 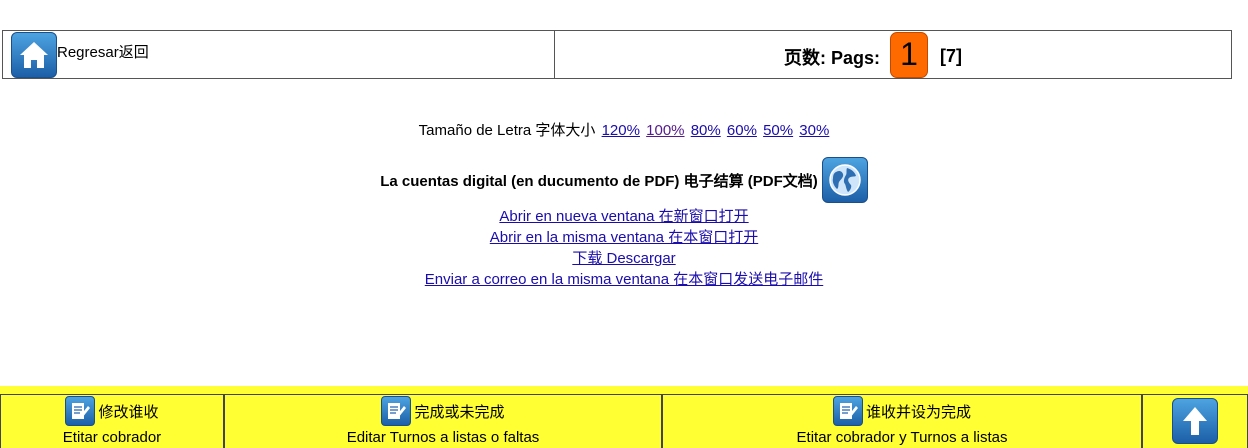 I want to click on pagination: 页数: Pags: 1 [7], so click(x=872, y=54).